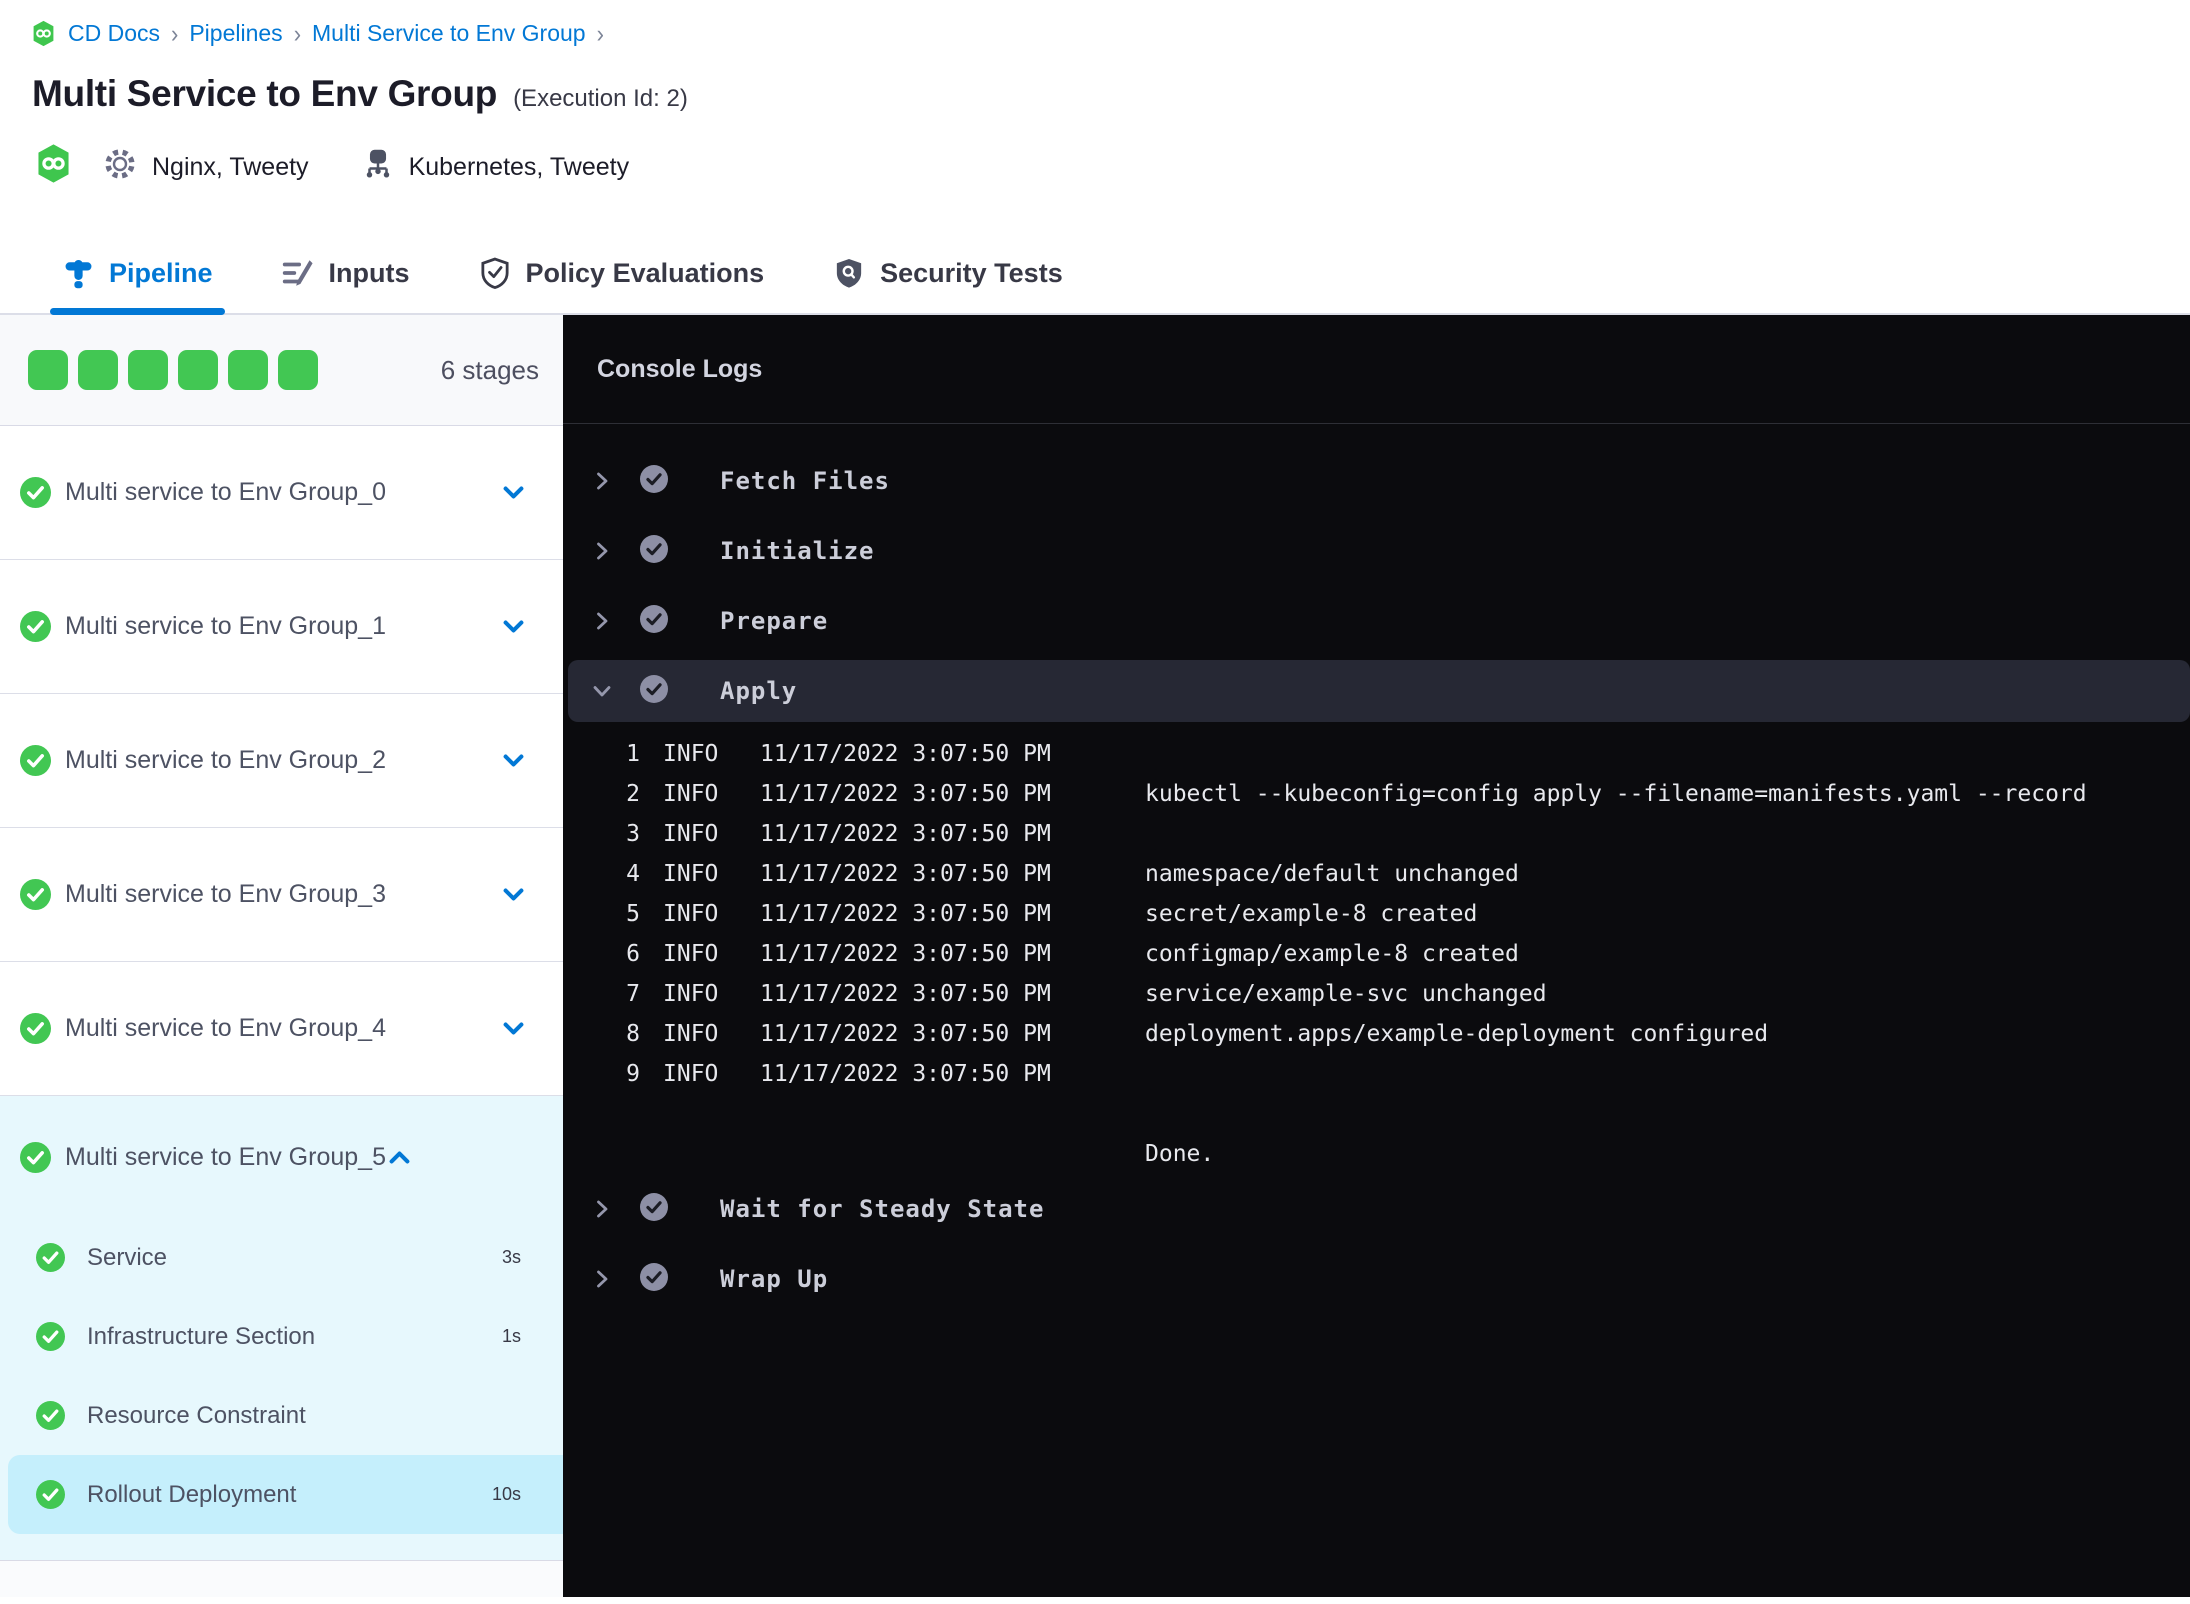  I want to click on stage-row-5: Multi service to Env Group_5, so click(281, 1157).